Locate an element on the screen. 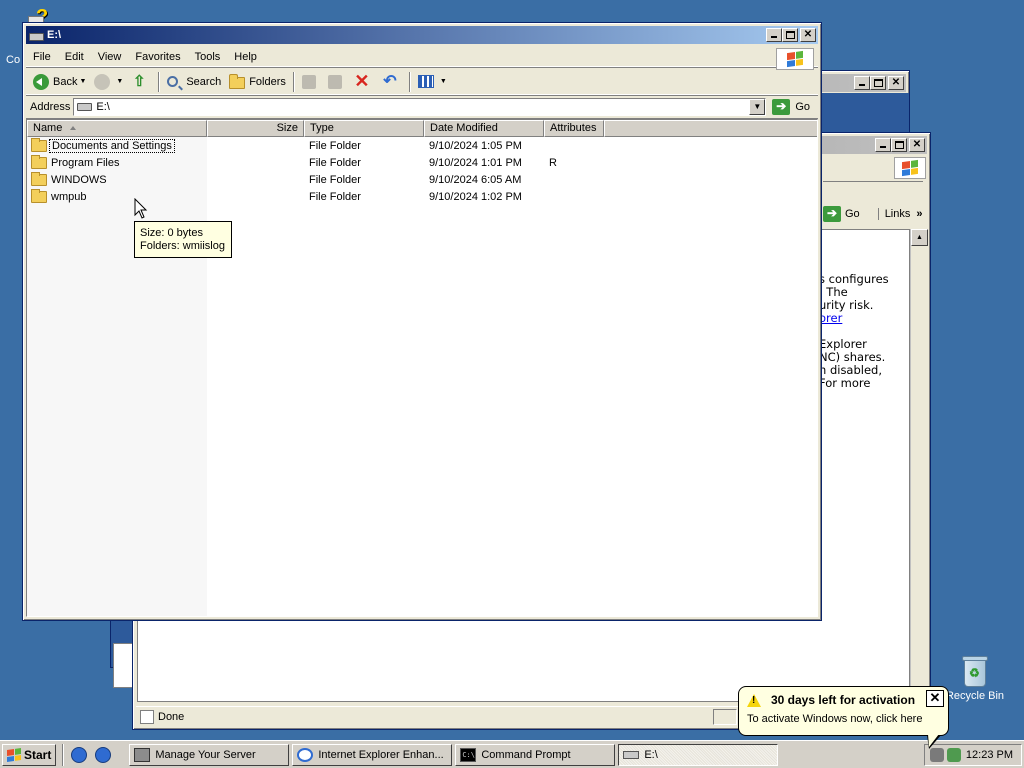 This screenshot has height=768, width=1024. move-to-button is located at coordinates (311, 82).